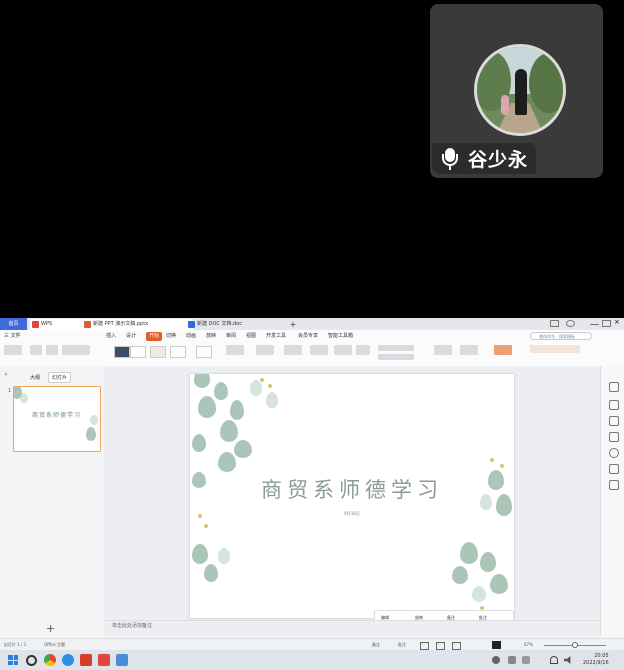  Describe the element at coordinates (614, 469) in the screenshot. I see `settings-icon` at that location.